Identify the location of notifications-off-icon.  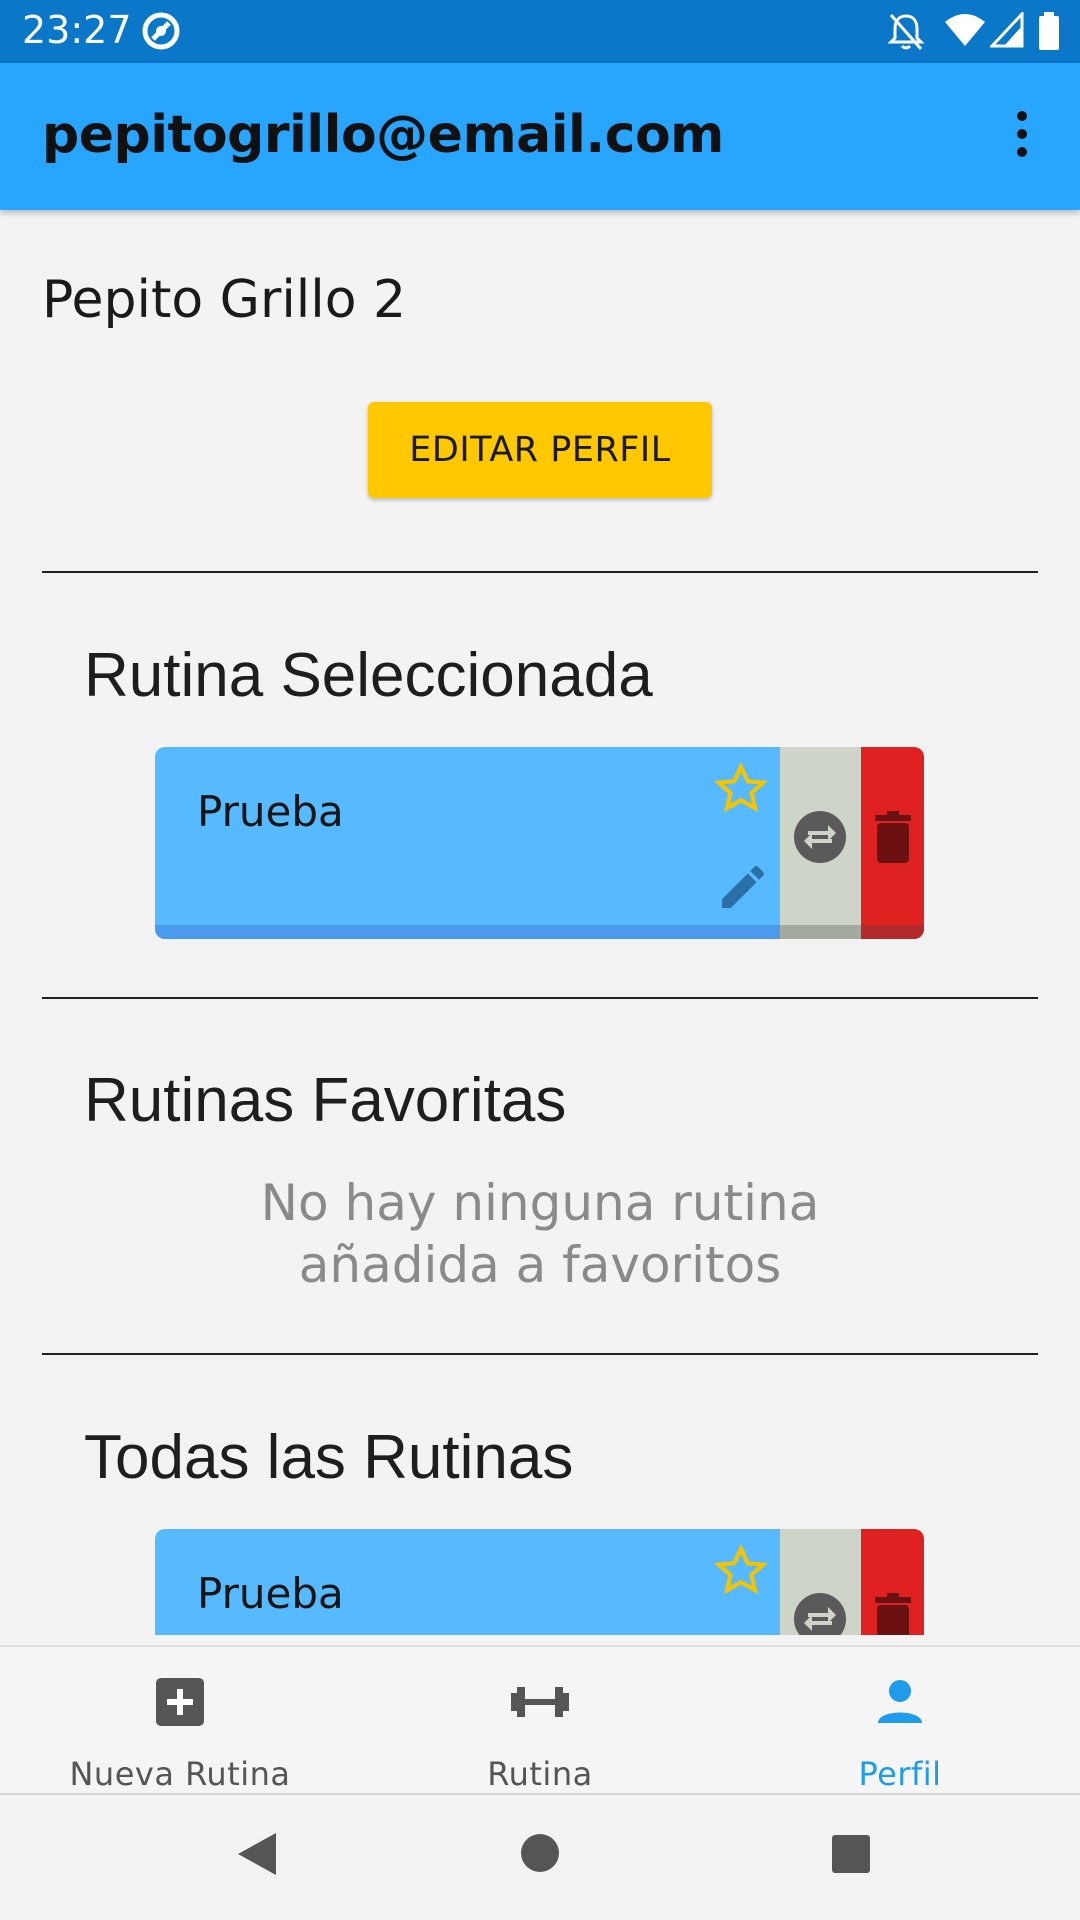
(906, 34).